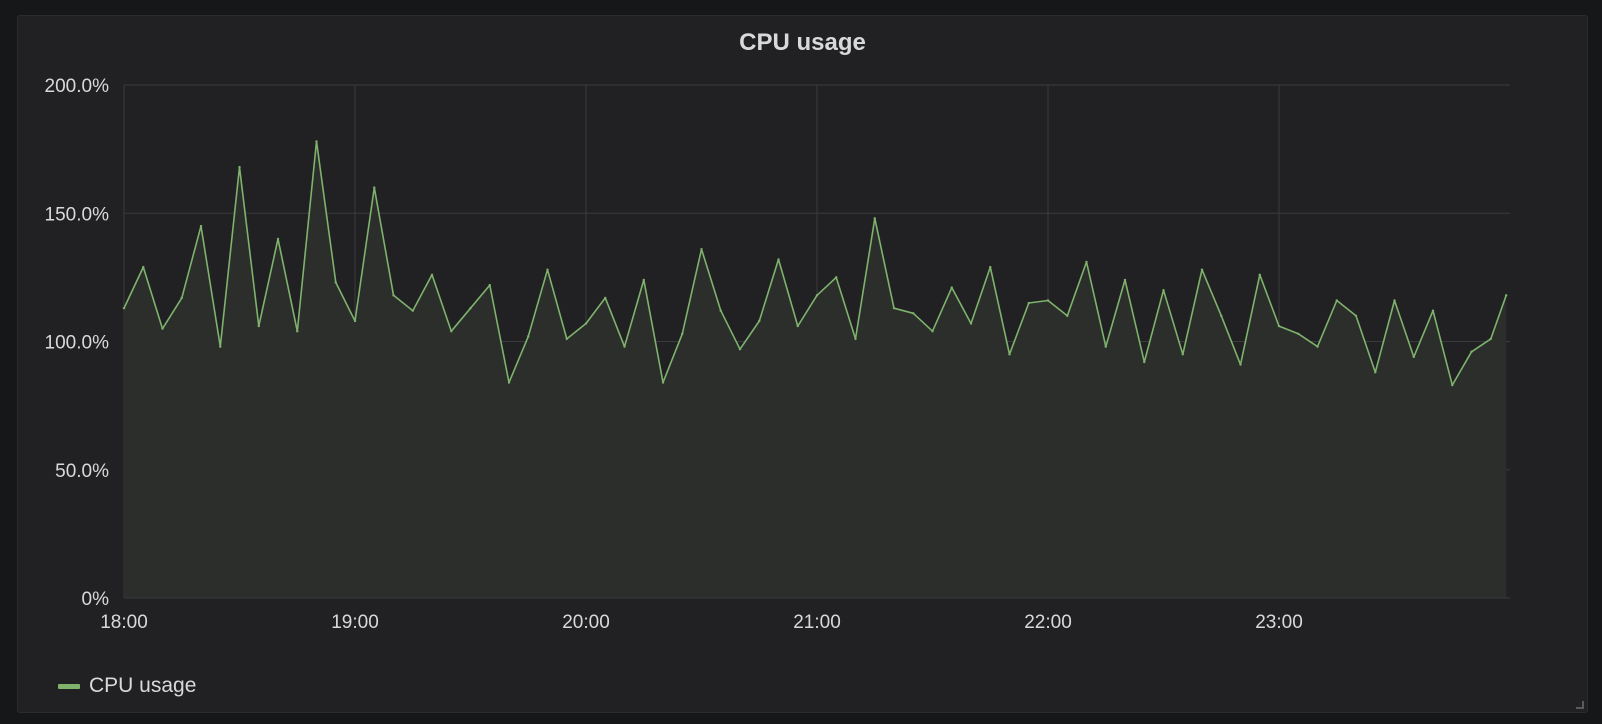 The width and height of the screenshot is (1602, 724). Describe the element at coordinates (77, 343) in the screenshot. I see `y-tick-label: 100.0%` at that location.